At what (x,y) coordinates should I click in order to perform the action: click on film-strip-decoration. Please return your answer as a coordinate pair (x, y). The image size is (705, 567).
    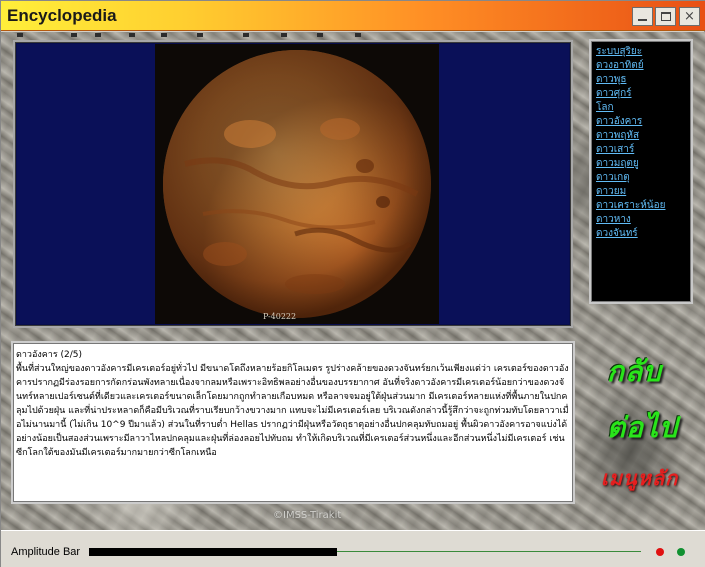
    Looking at the image, I should click on (201, 36).